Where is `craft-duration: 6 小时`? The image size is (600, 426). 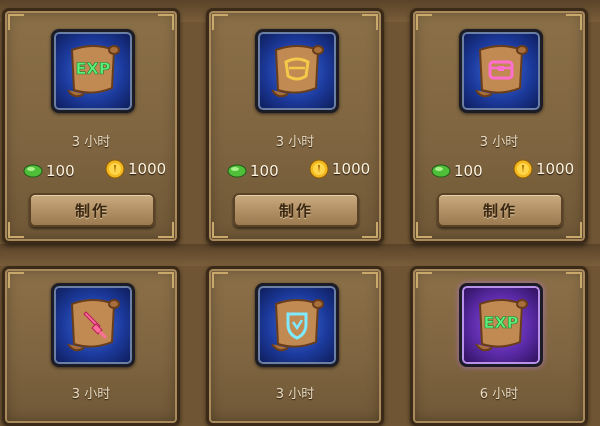
craft-duration: 6 小时 is located at coordinates (499, 394).